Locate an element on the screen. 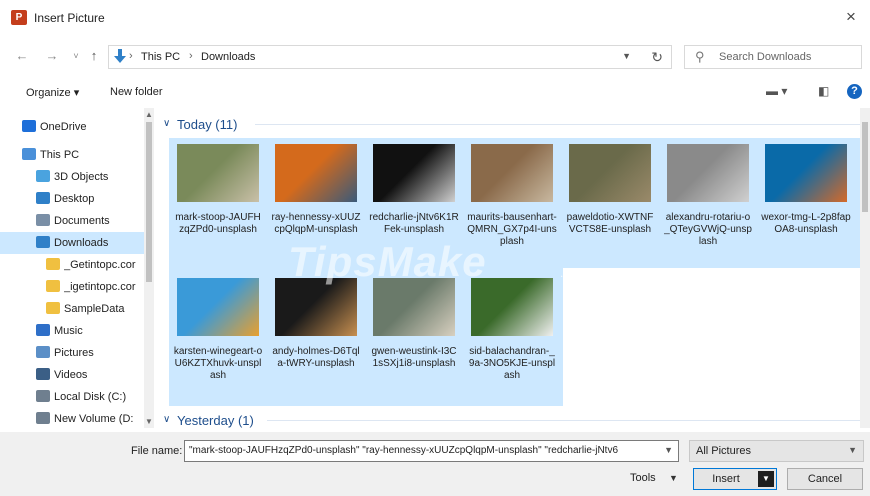 This screenshot has height=496, width=870. file-tile: wexor-tmg-L-2p8fapOA8-unsplash is located at coordinates (806, 203).